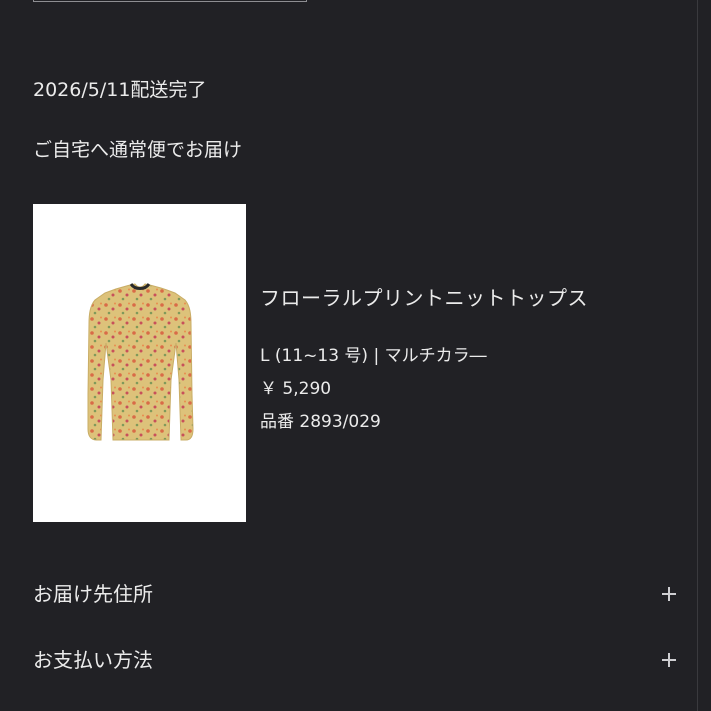 The width and height of the screenshot is (711, 711). I want to click on top-button, so click(170, 1).